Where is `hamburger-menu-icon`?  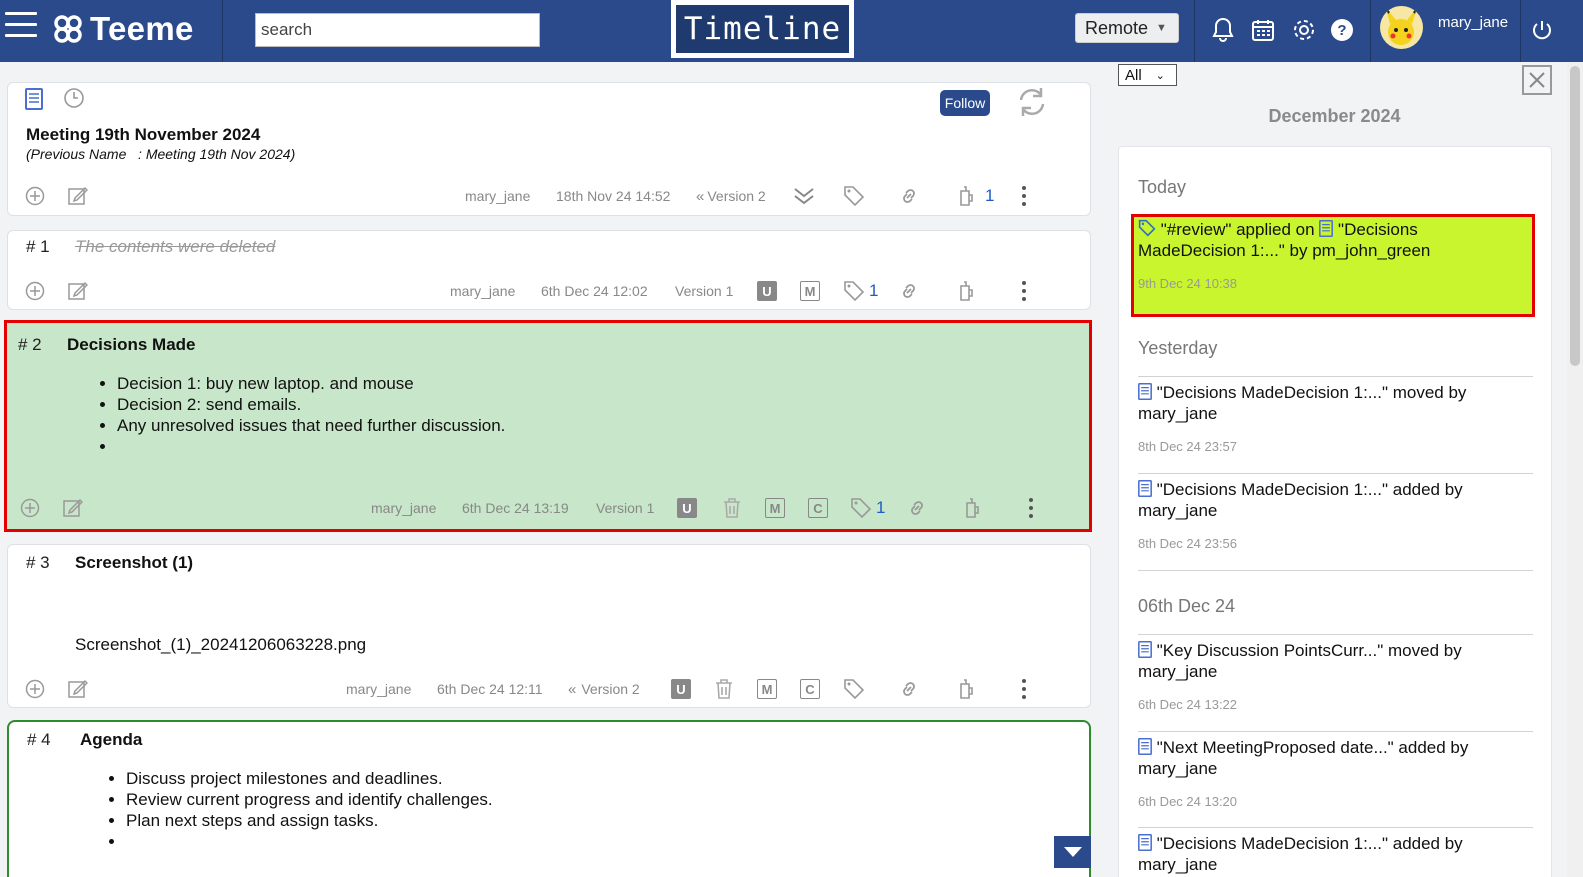 hamburger-menu-icon is located at coordinates (21, 26).